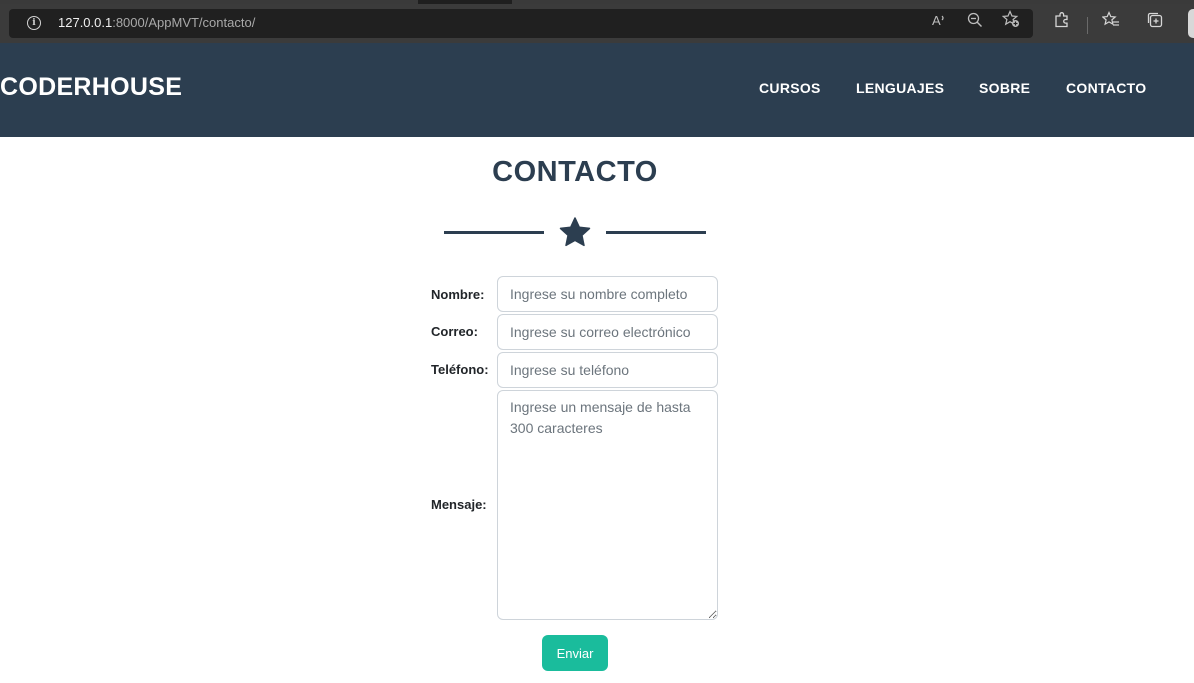  Describe the element at coordinates (607, 505) in the screenshot. I see `mensaje-textarea` at that location.